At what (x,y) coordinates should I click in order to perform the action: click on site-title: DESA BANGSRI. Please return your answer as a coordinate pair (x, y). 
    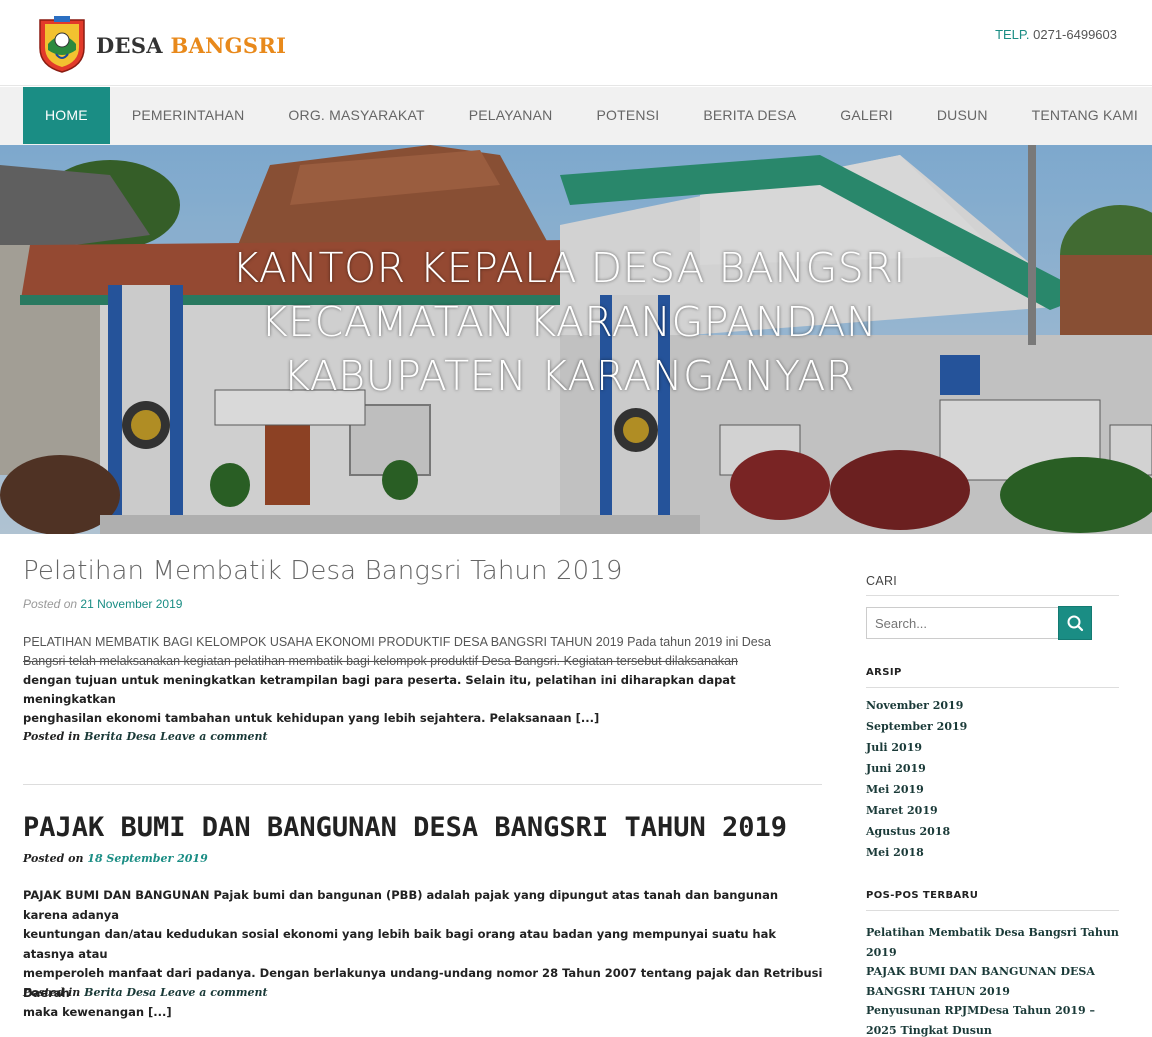
    Looking at the image, I should click on (191, 45).